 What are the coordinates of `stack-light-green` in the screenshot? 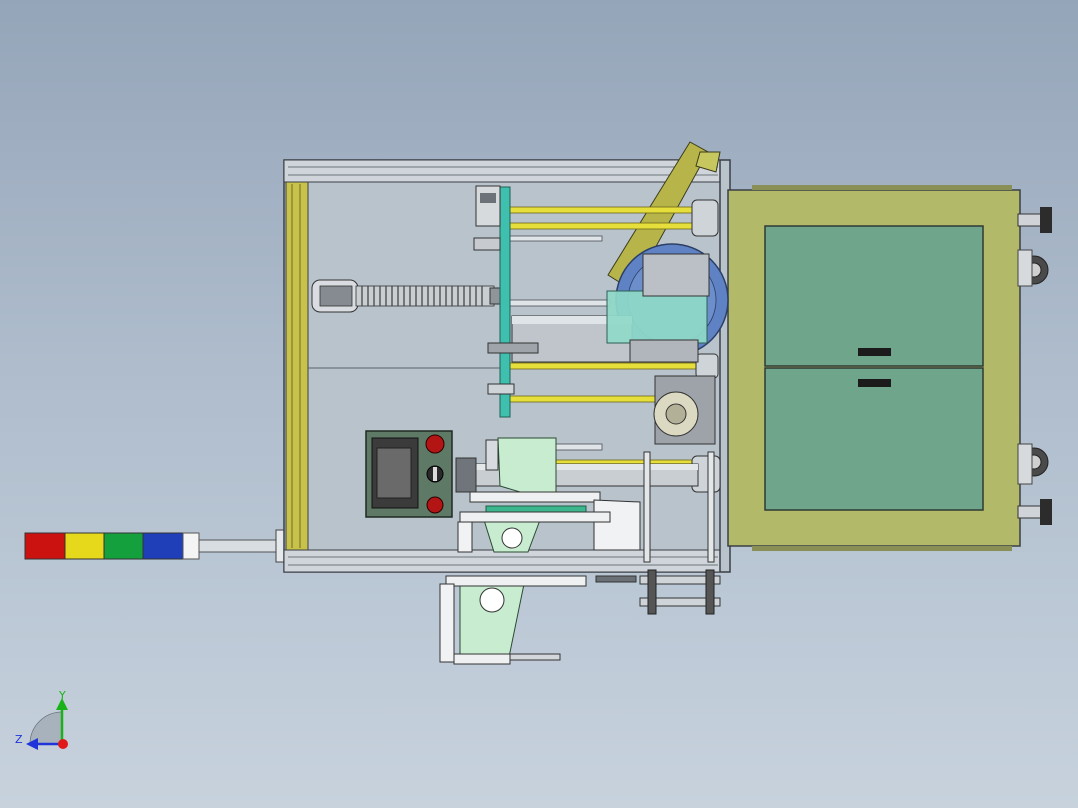 It's located at (123, 546).